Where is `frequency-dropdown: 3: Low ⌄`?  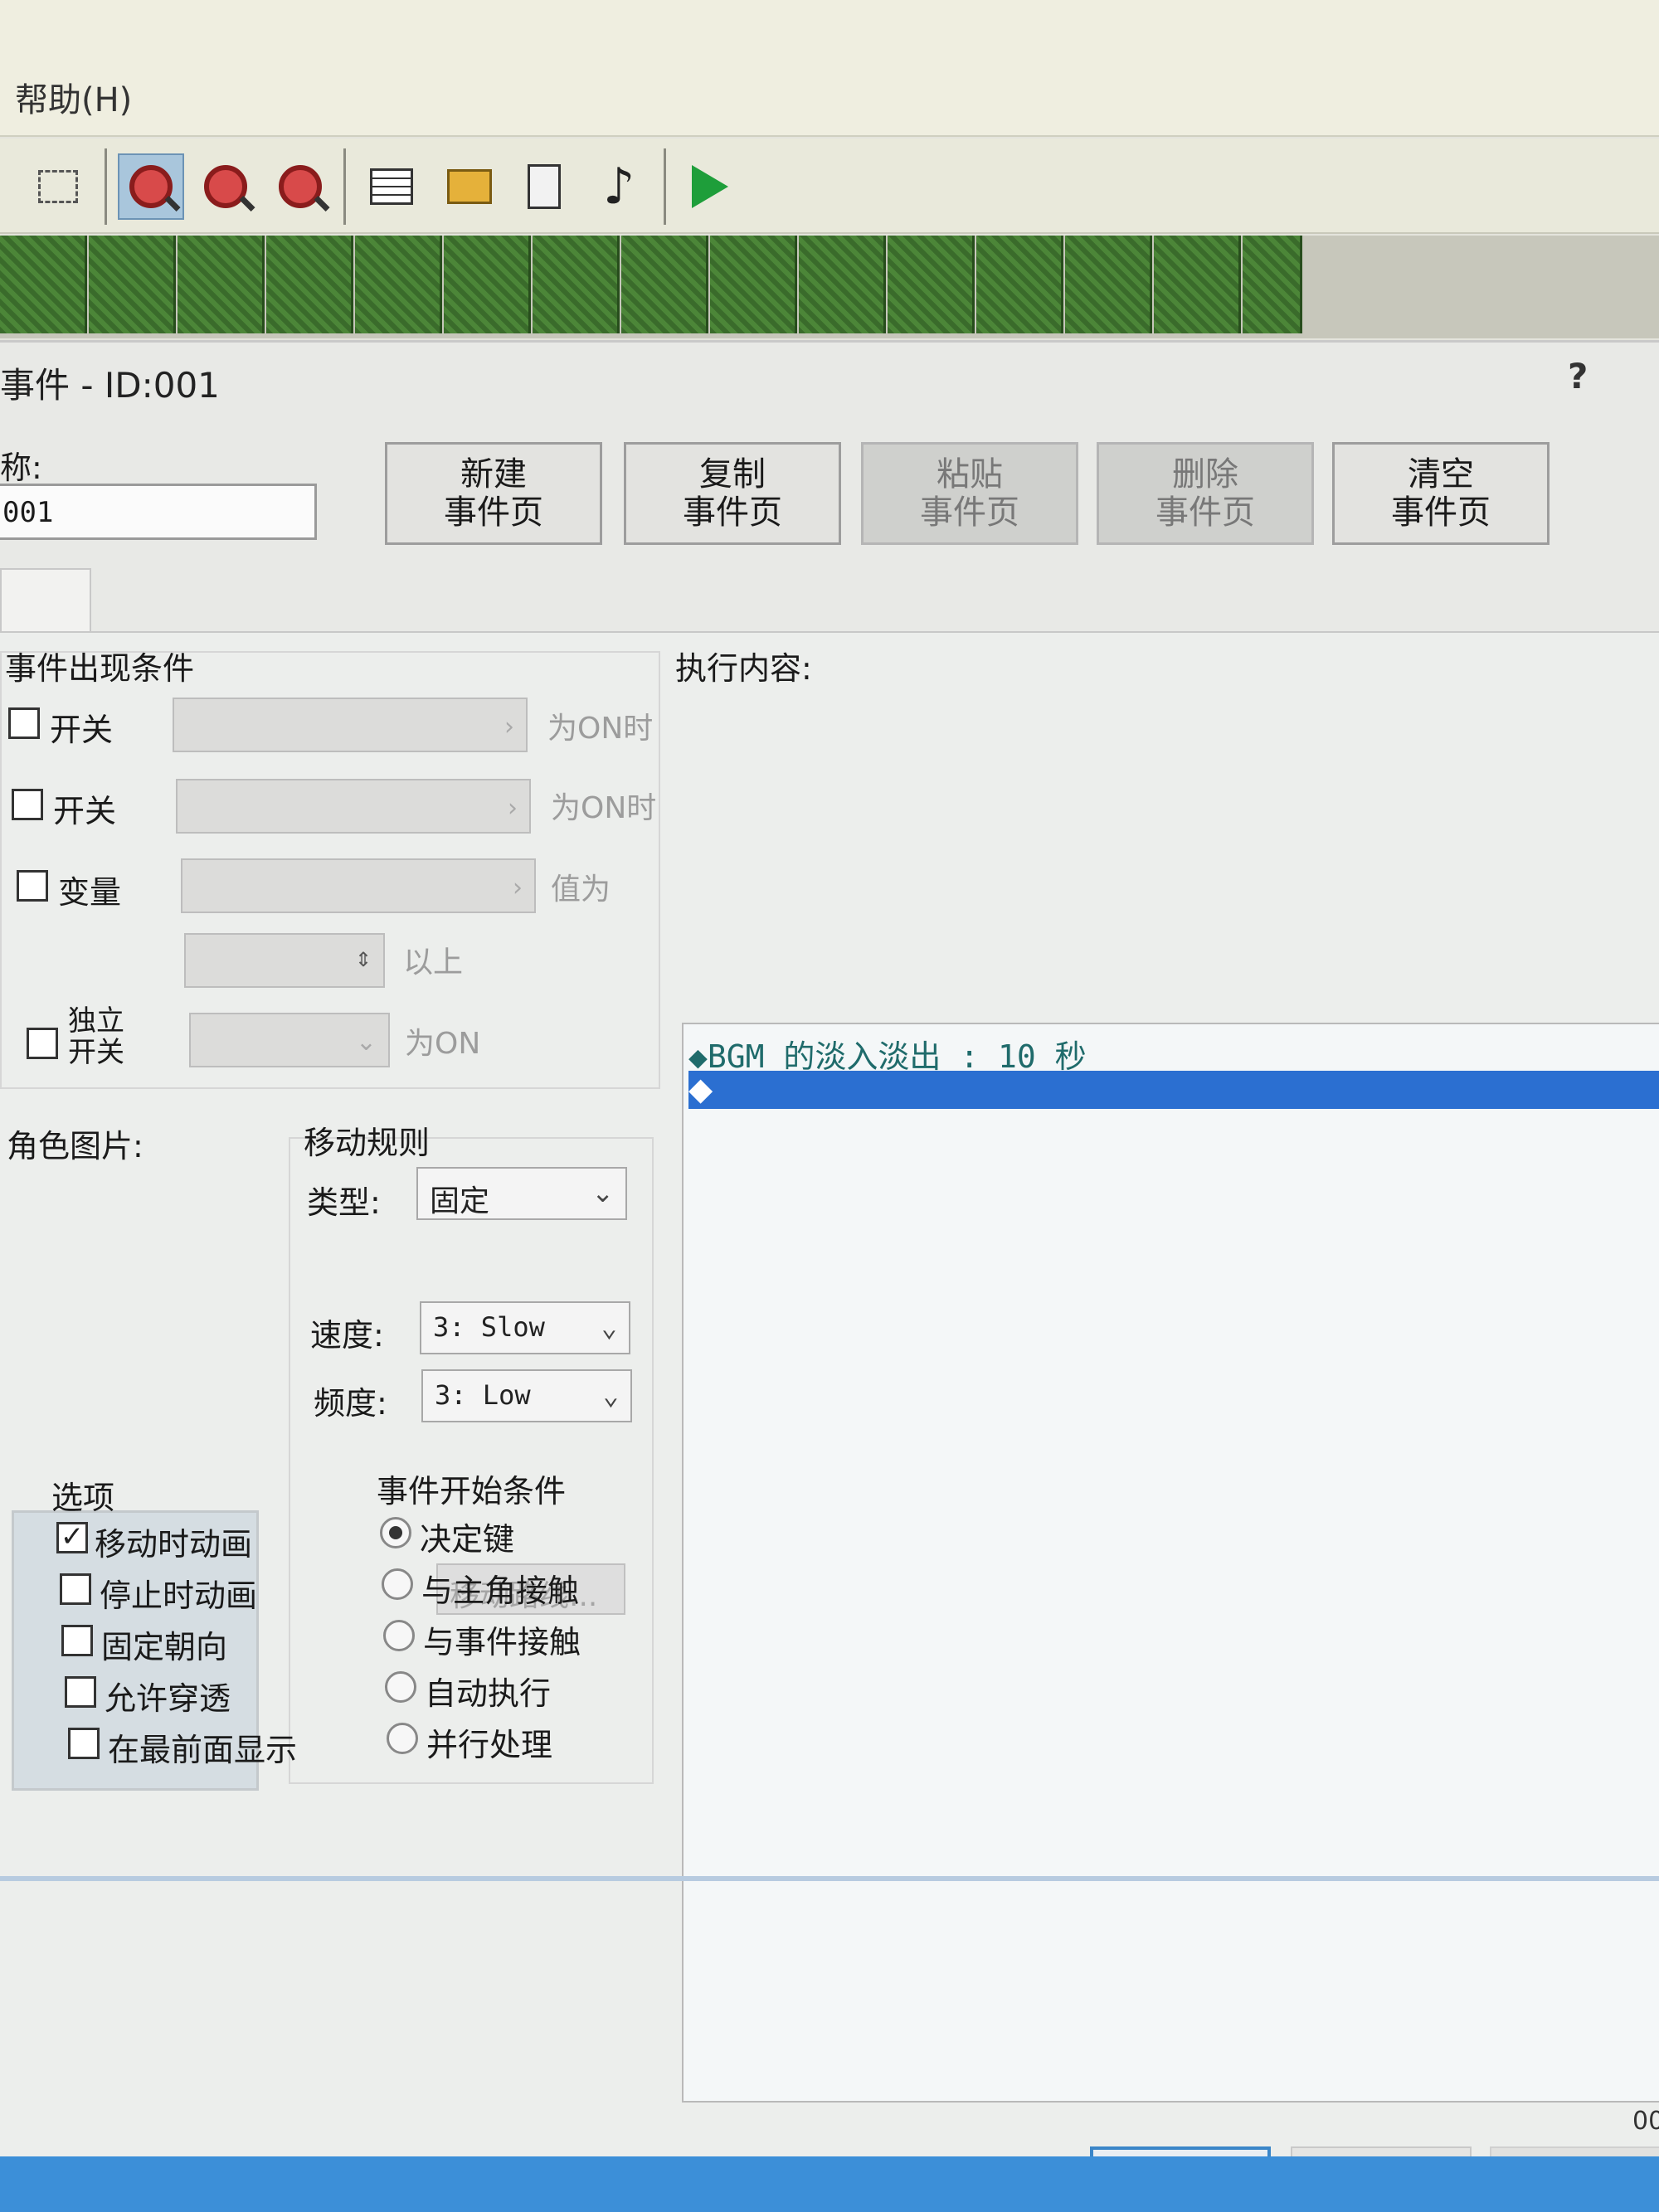 frequency-dropdown: 3: Low ⌄ is located at coordinates (526, 1395).